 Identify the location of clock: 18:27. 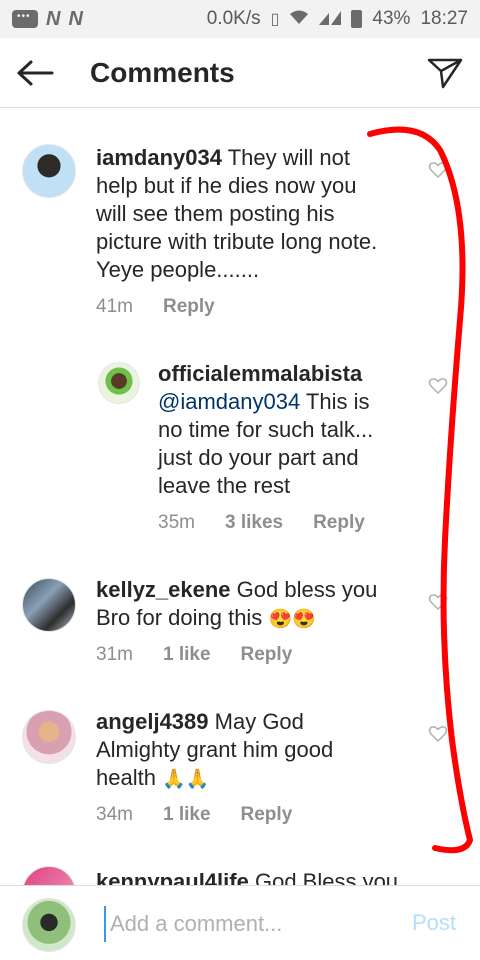
(444, 18).